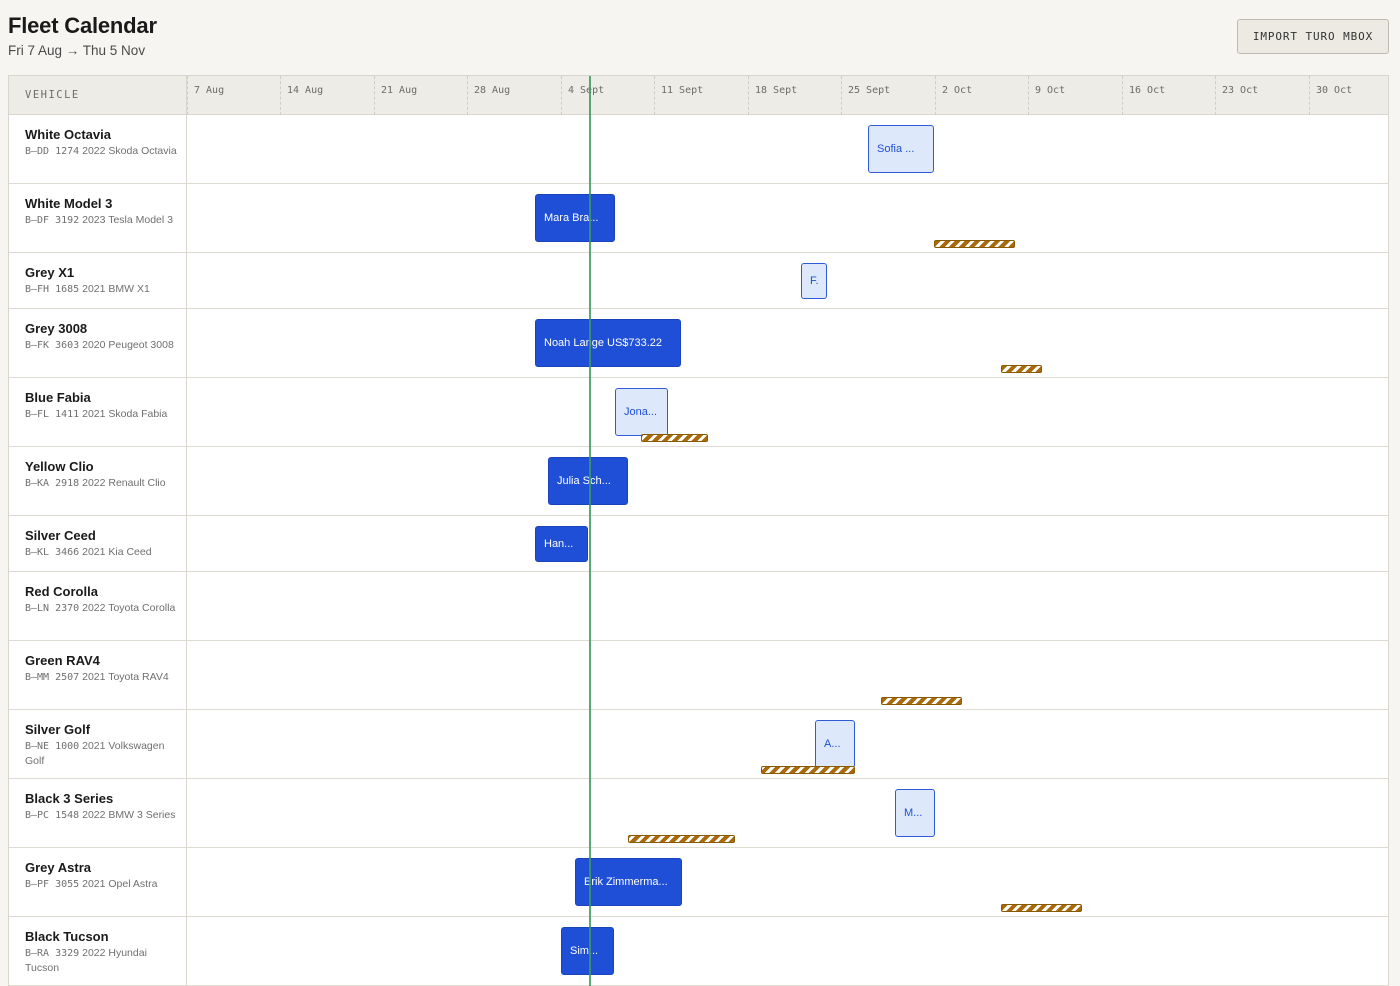 This screenshot has height=986, width=1400. I want to click on vehicle-name: White Model 3, so click(69, 203).